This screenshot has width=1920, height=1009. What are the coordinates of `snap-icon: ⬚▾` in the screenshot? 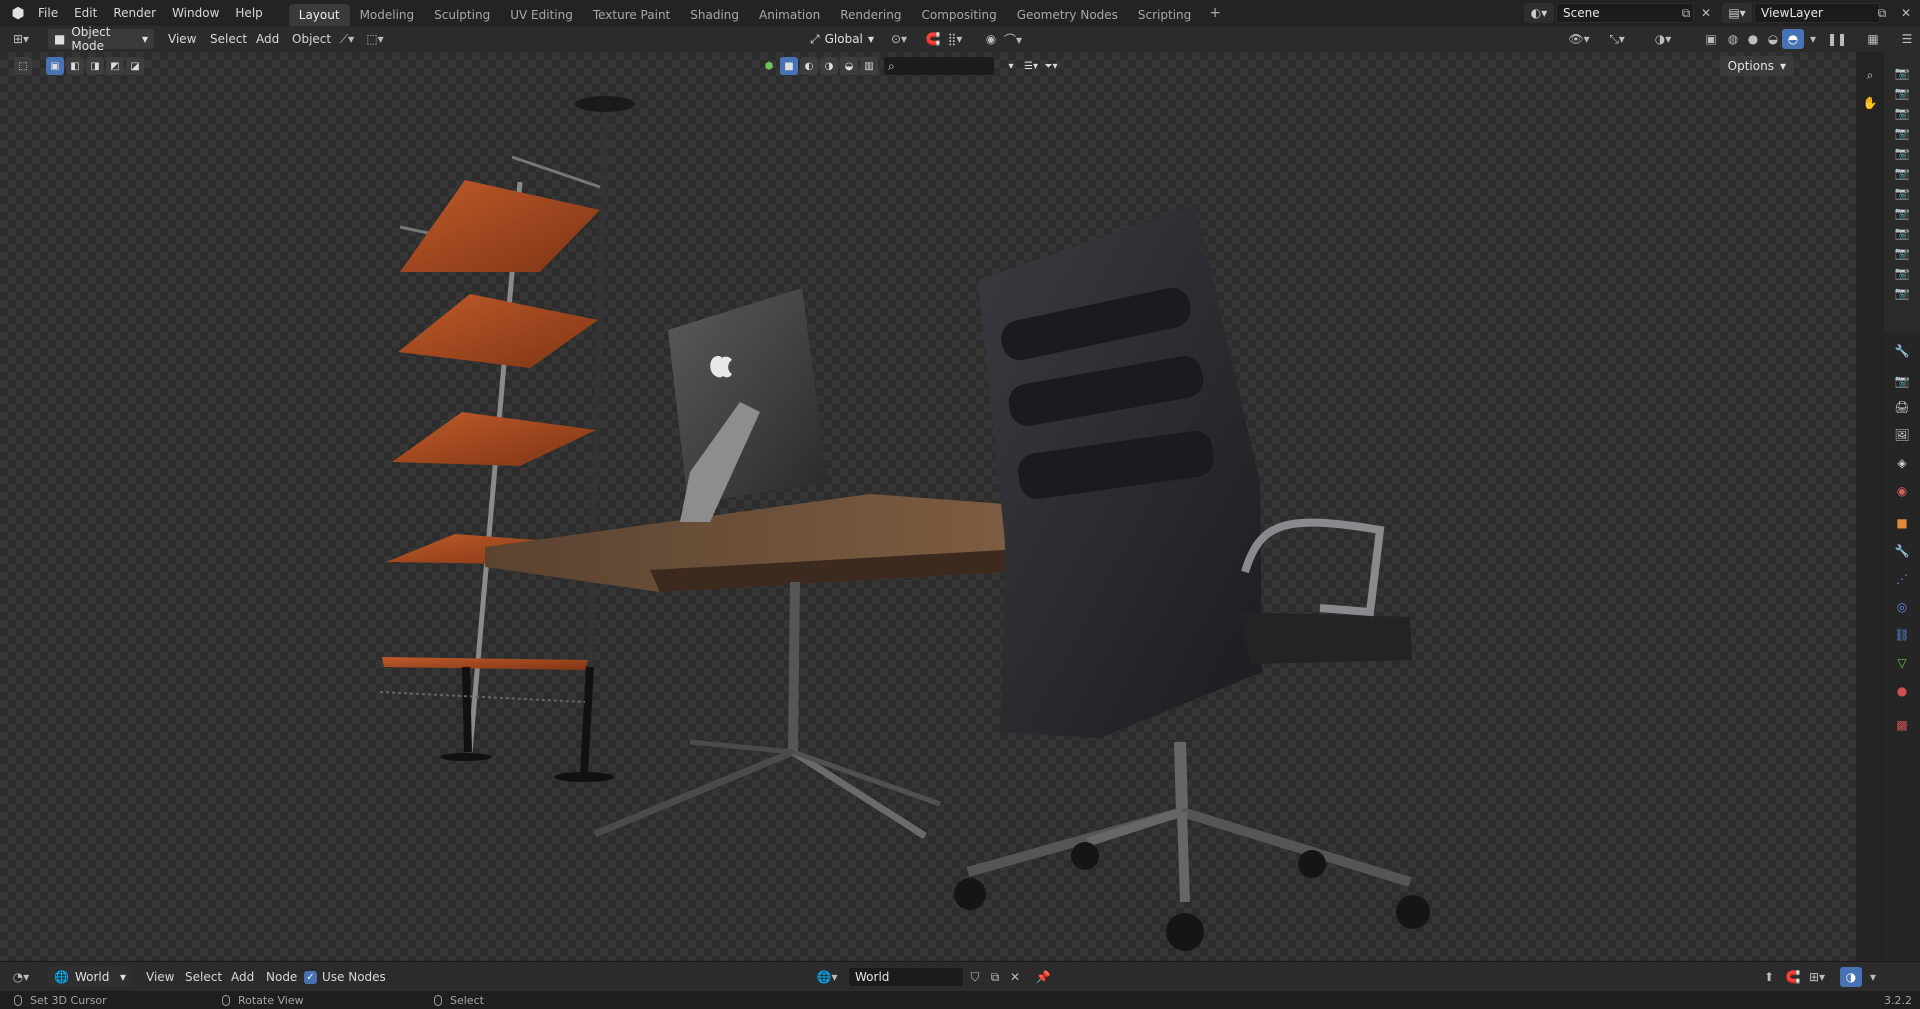 It's located at (375, 39).